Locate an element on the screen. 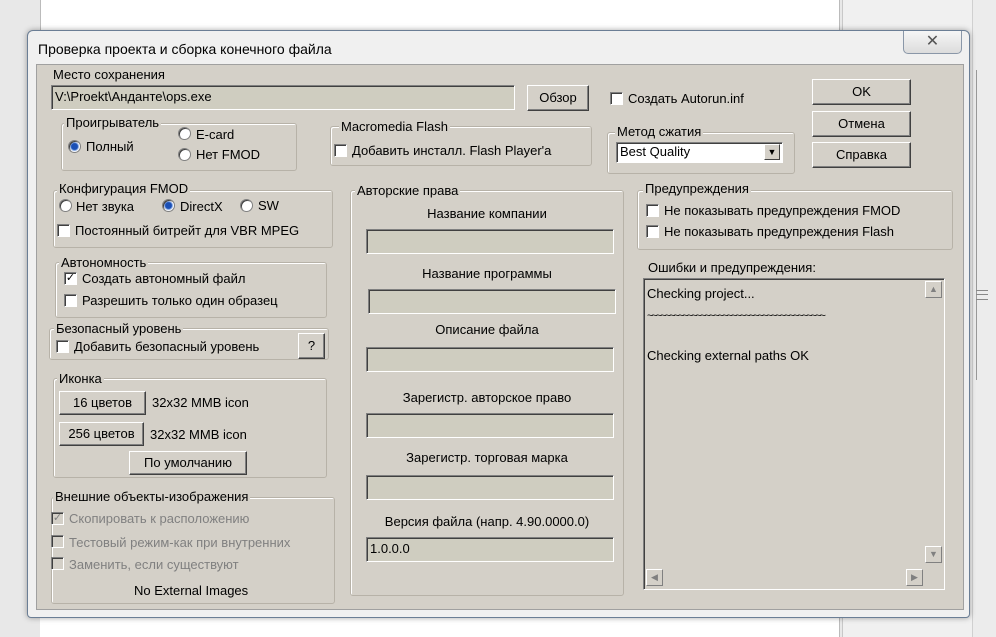 This screenshot has height=637, width=996. standalone-checkbox: ✓ is located at coordinates (70, 278).